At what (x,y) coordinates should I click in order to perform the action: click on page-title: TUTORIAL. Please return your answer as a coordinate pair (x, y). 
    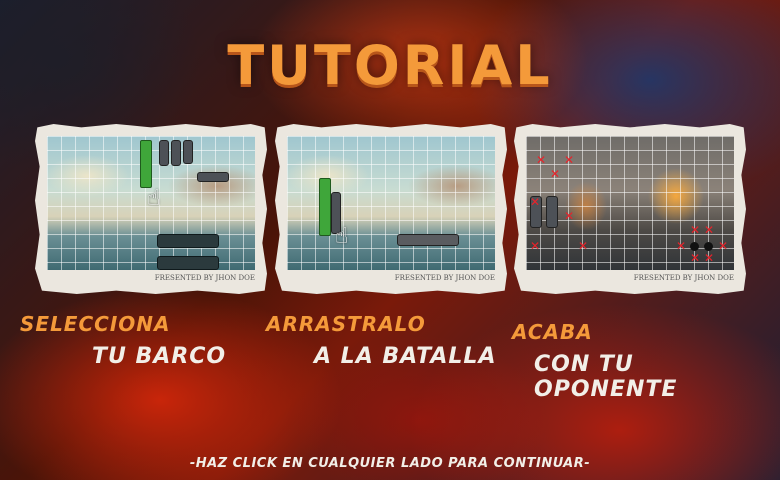
    Looking at the image, I should click on (390, 65).